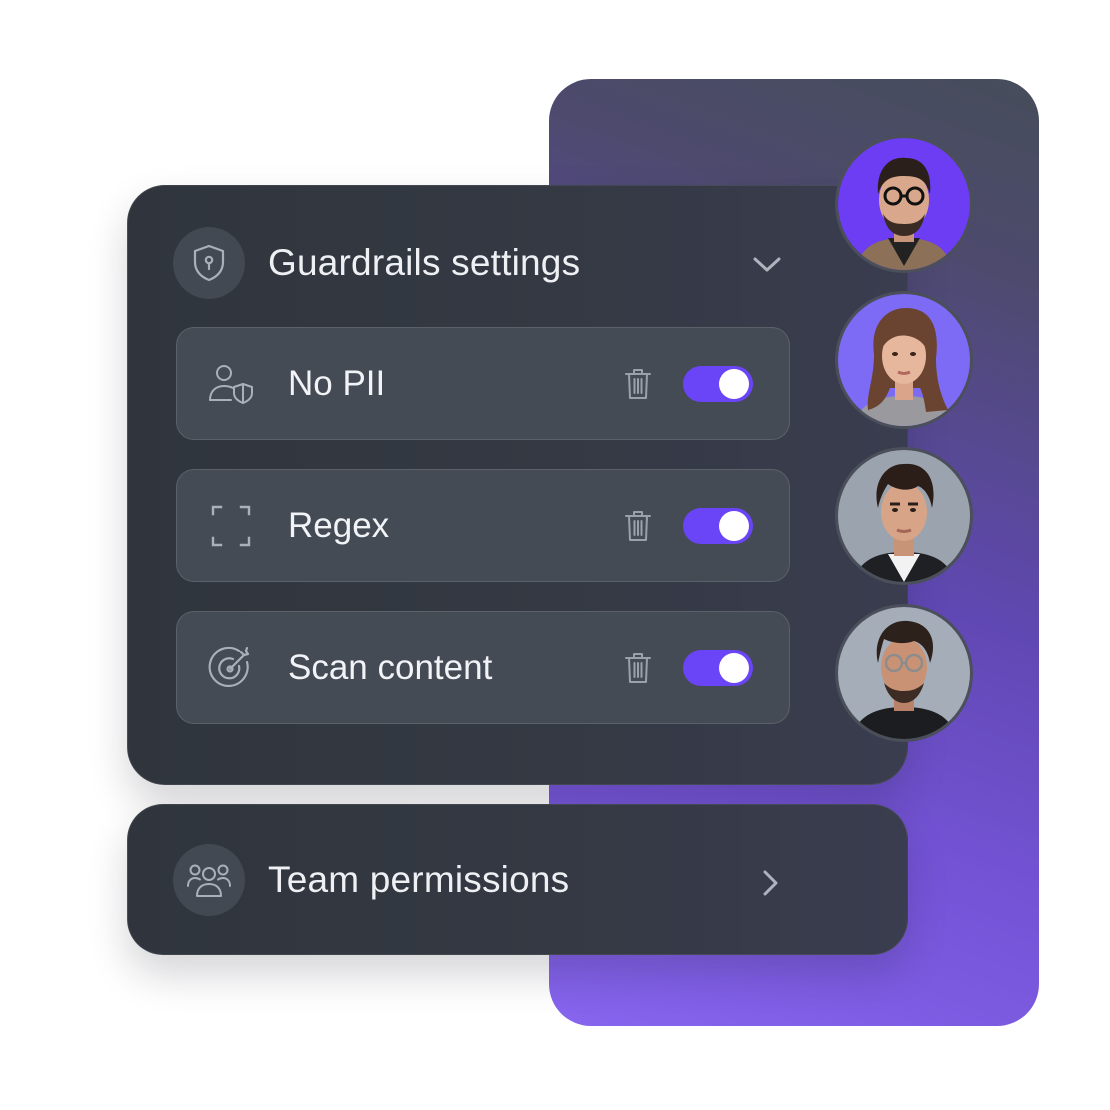 Image resolution: width=1110 pixels, height=1110 pixels. What do you see at coordinates (231, 668) in the screenshot?
I see `target-icon` at bounding box center [231, 668].